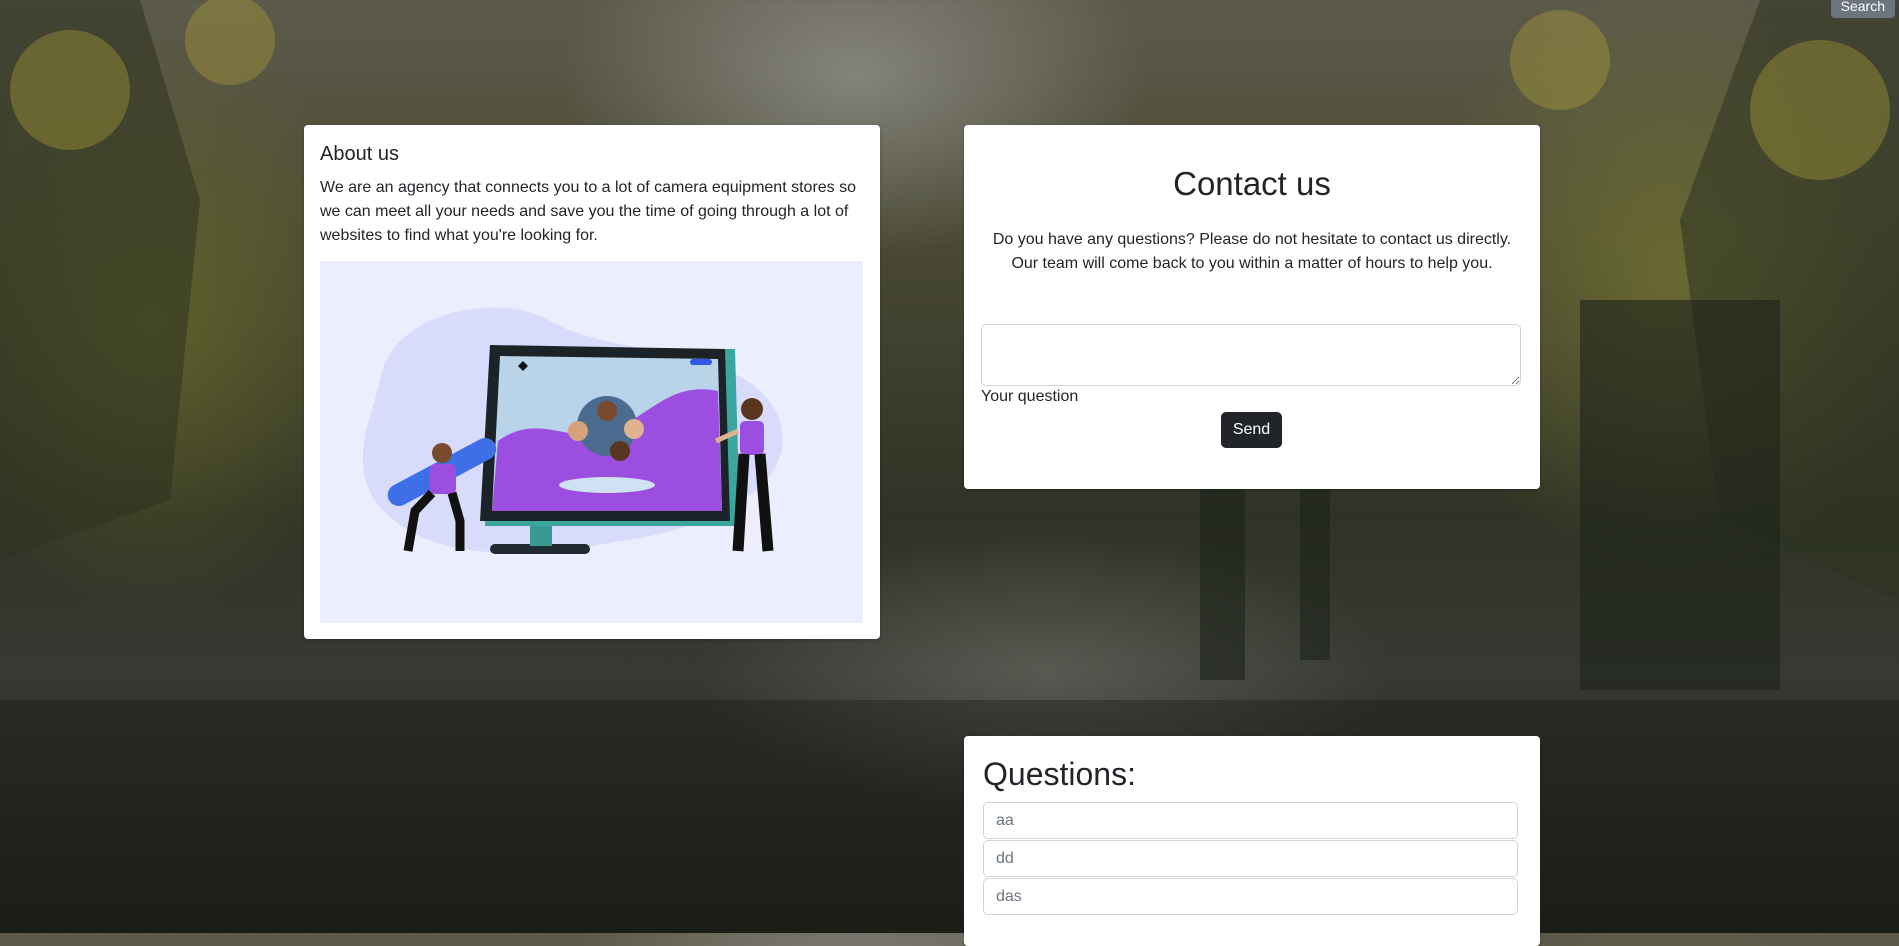 This screenshot has width=1899, height=946. What do you see at coordinates (1252, 183) in the screenshot?
I see `contact-title: Contact us` at bounding box center [1252, 183].